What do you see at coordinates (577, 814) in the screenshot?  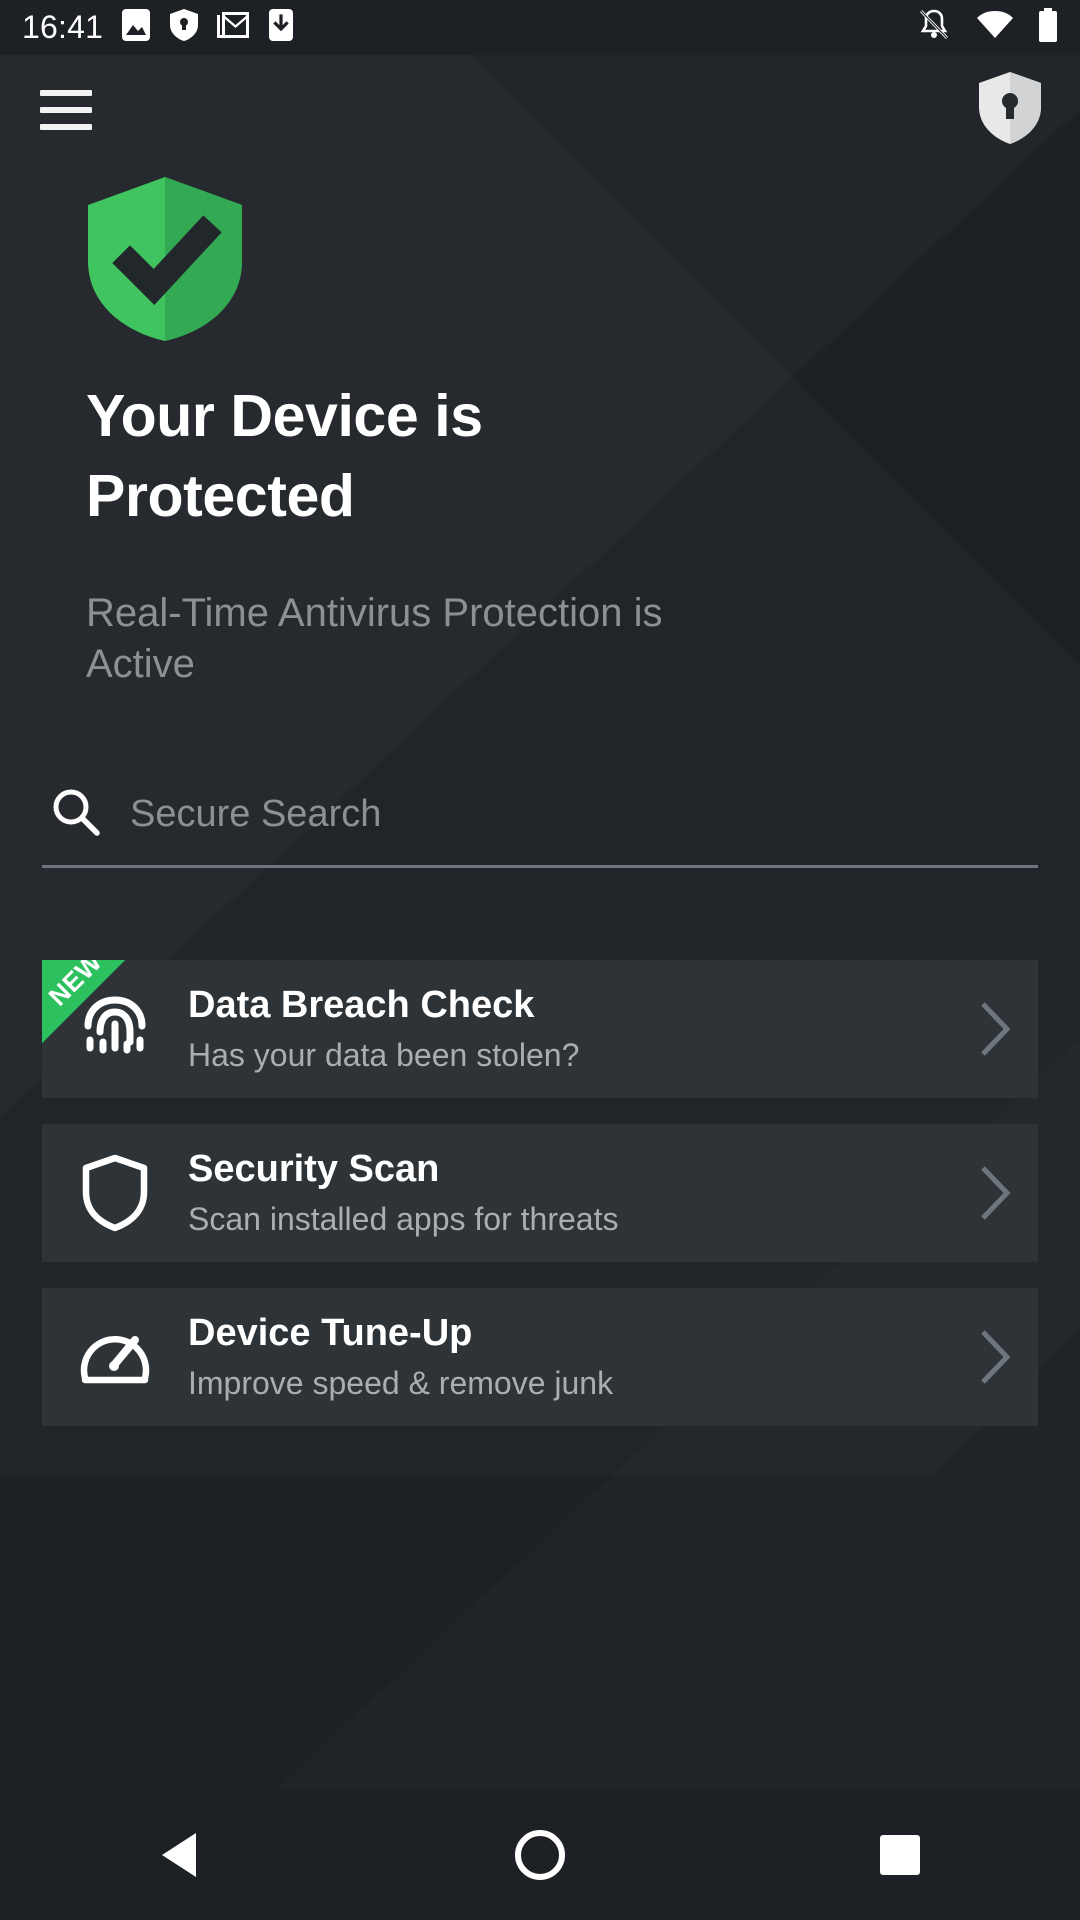 I see `search-input` at bounding box center [577, 814].